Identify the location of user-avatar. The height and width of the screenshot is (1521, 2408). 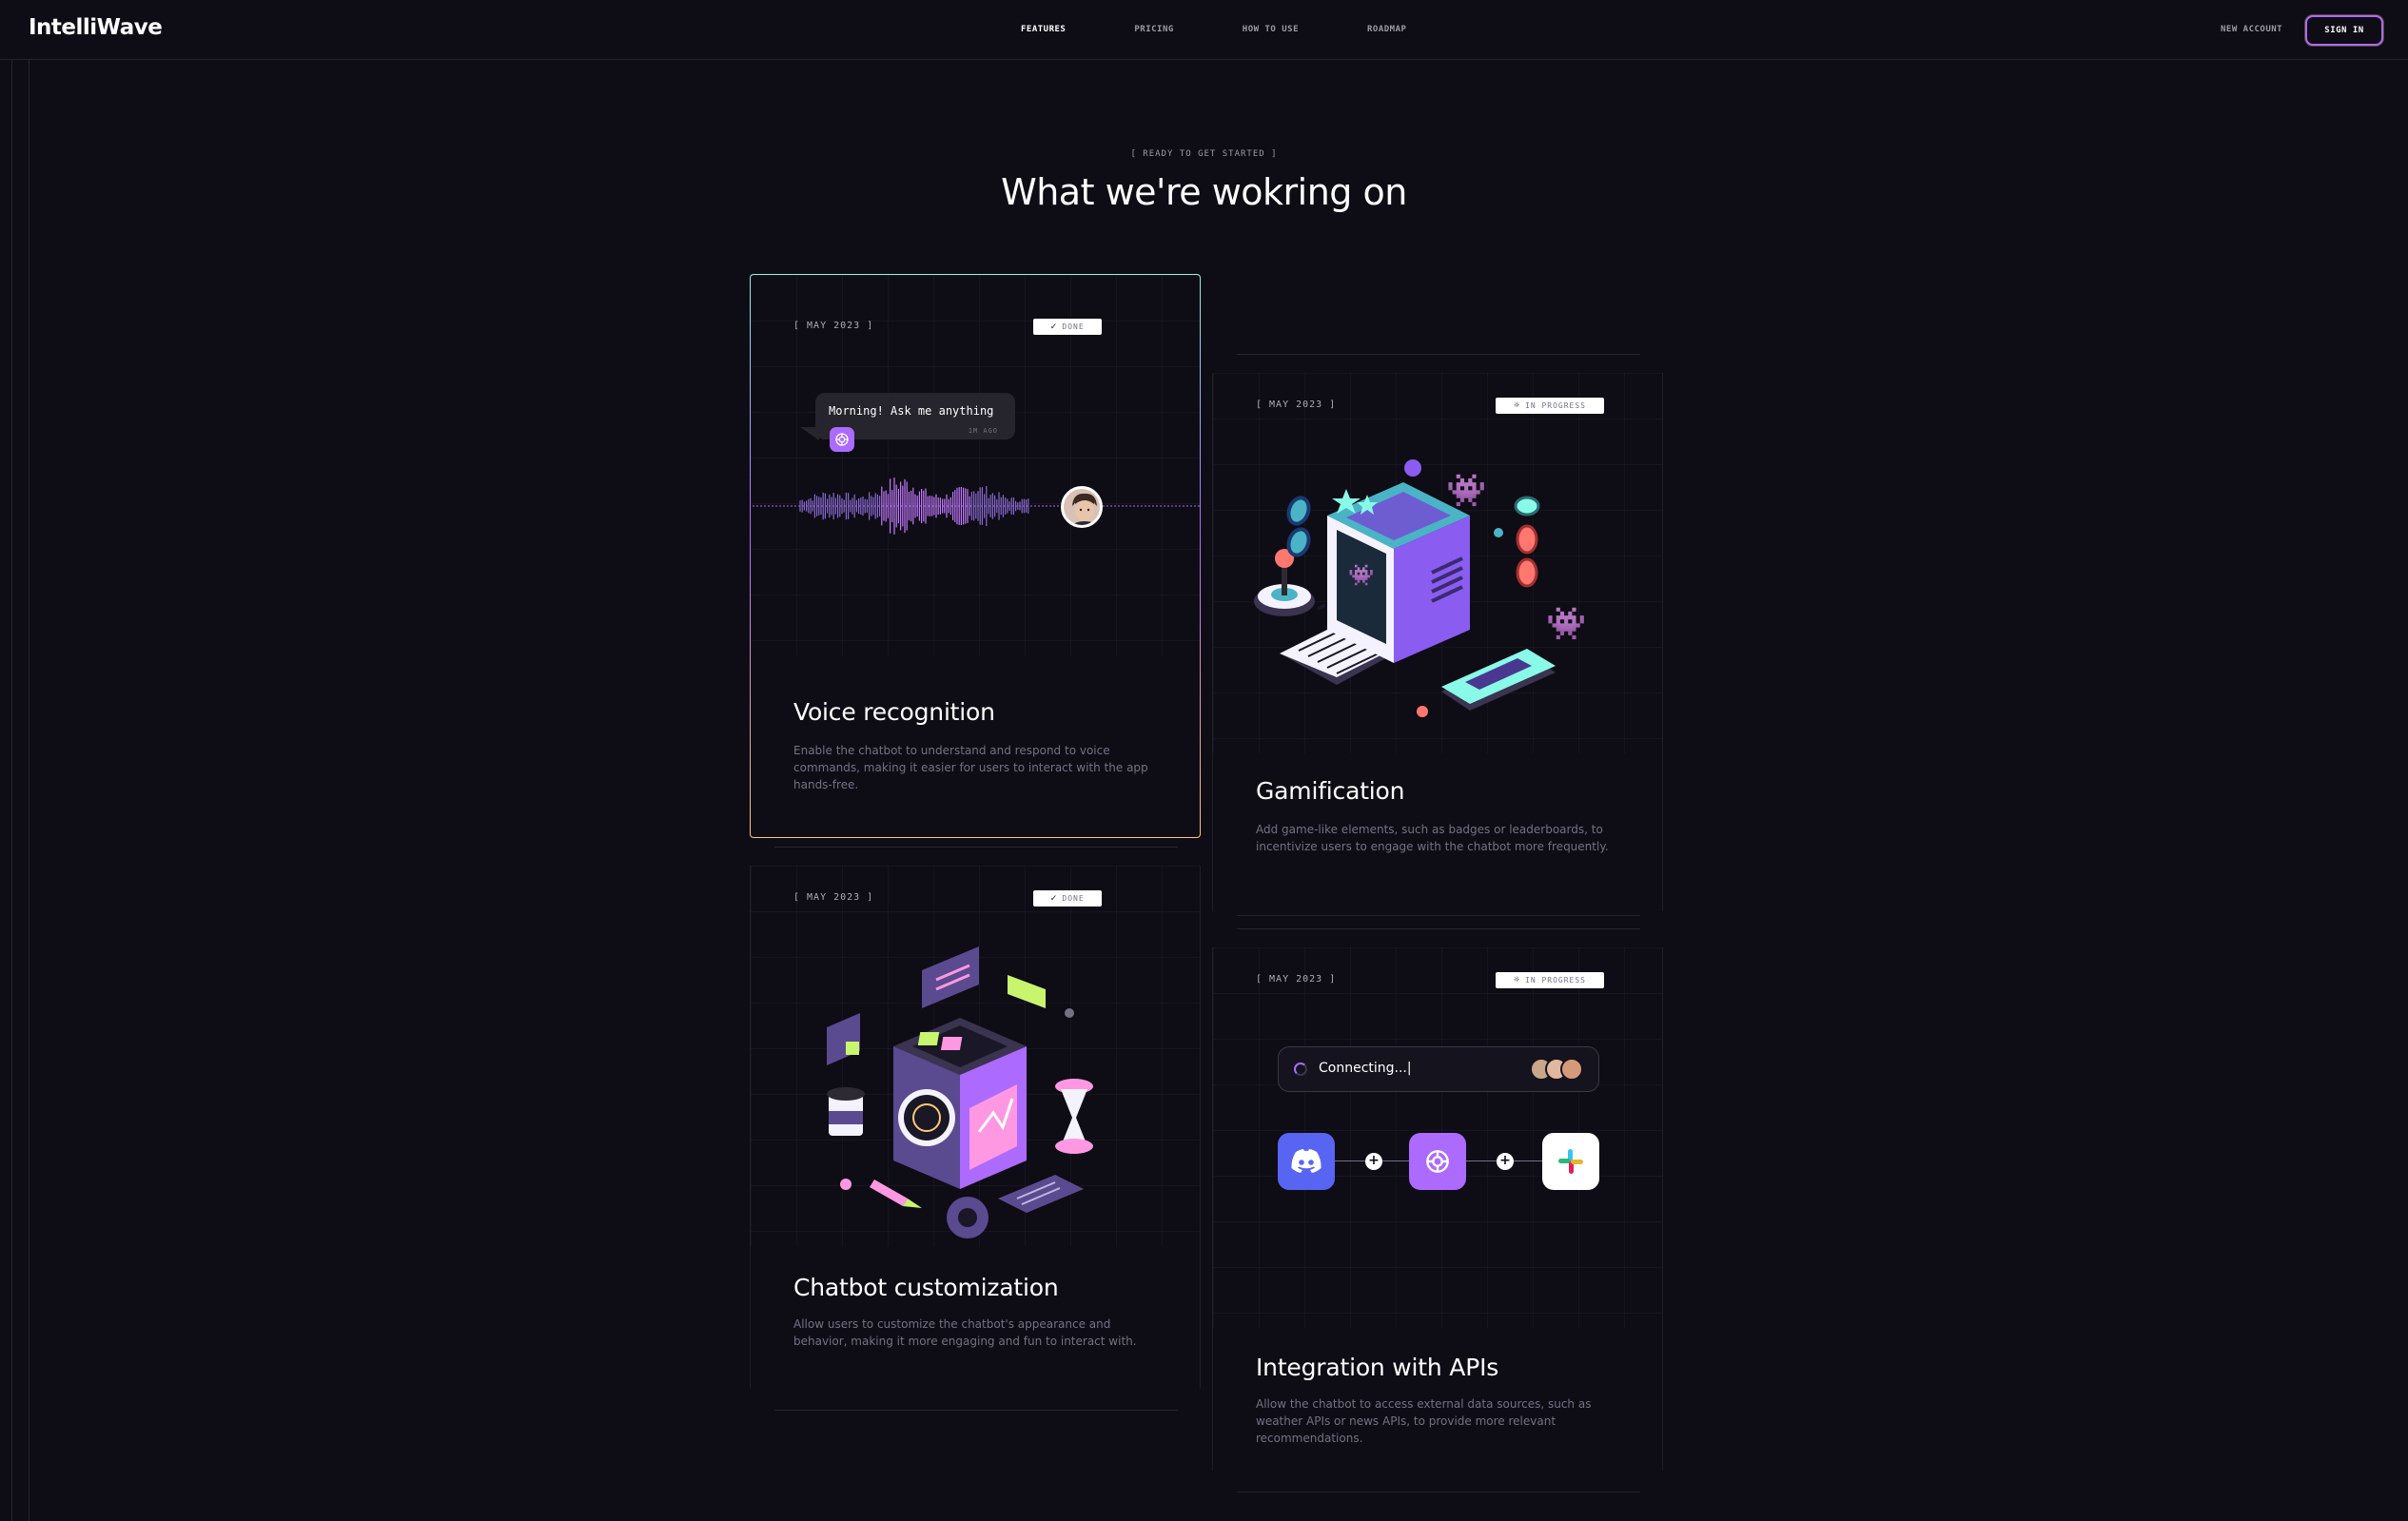
(1082, 507).